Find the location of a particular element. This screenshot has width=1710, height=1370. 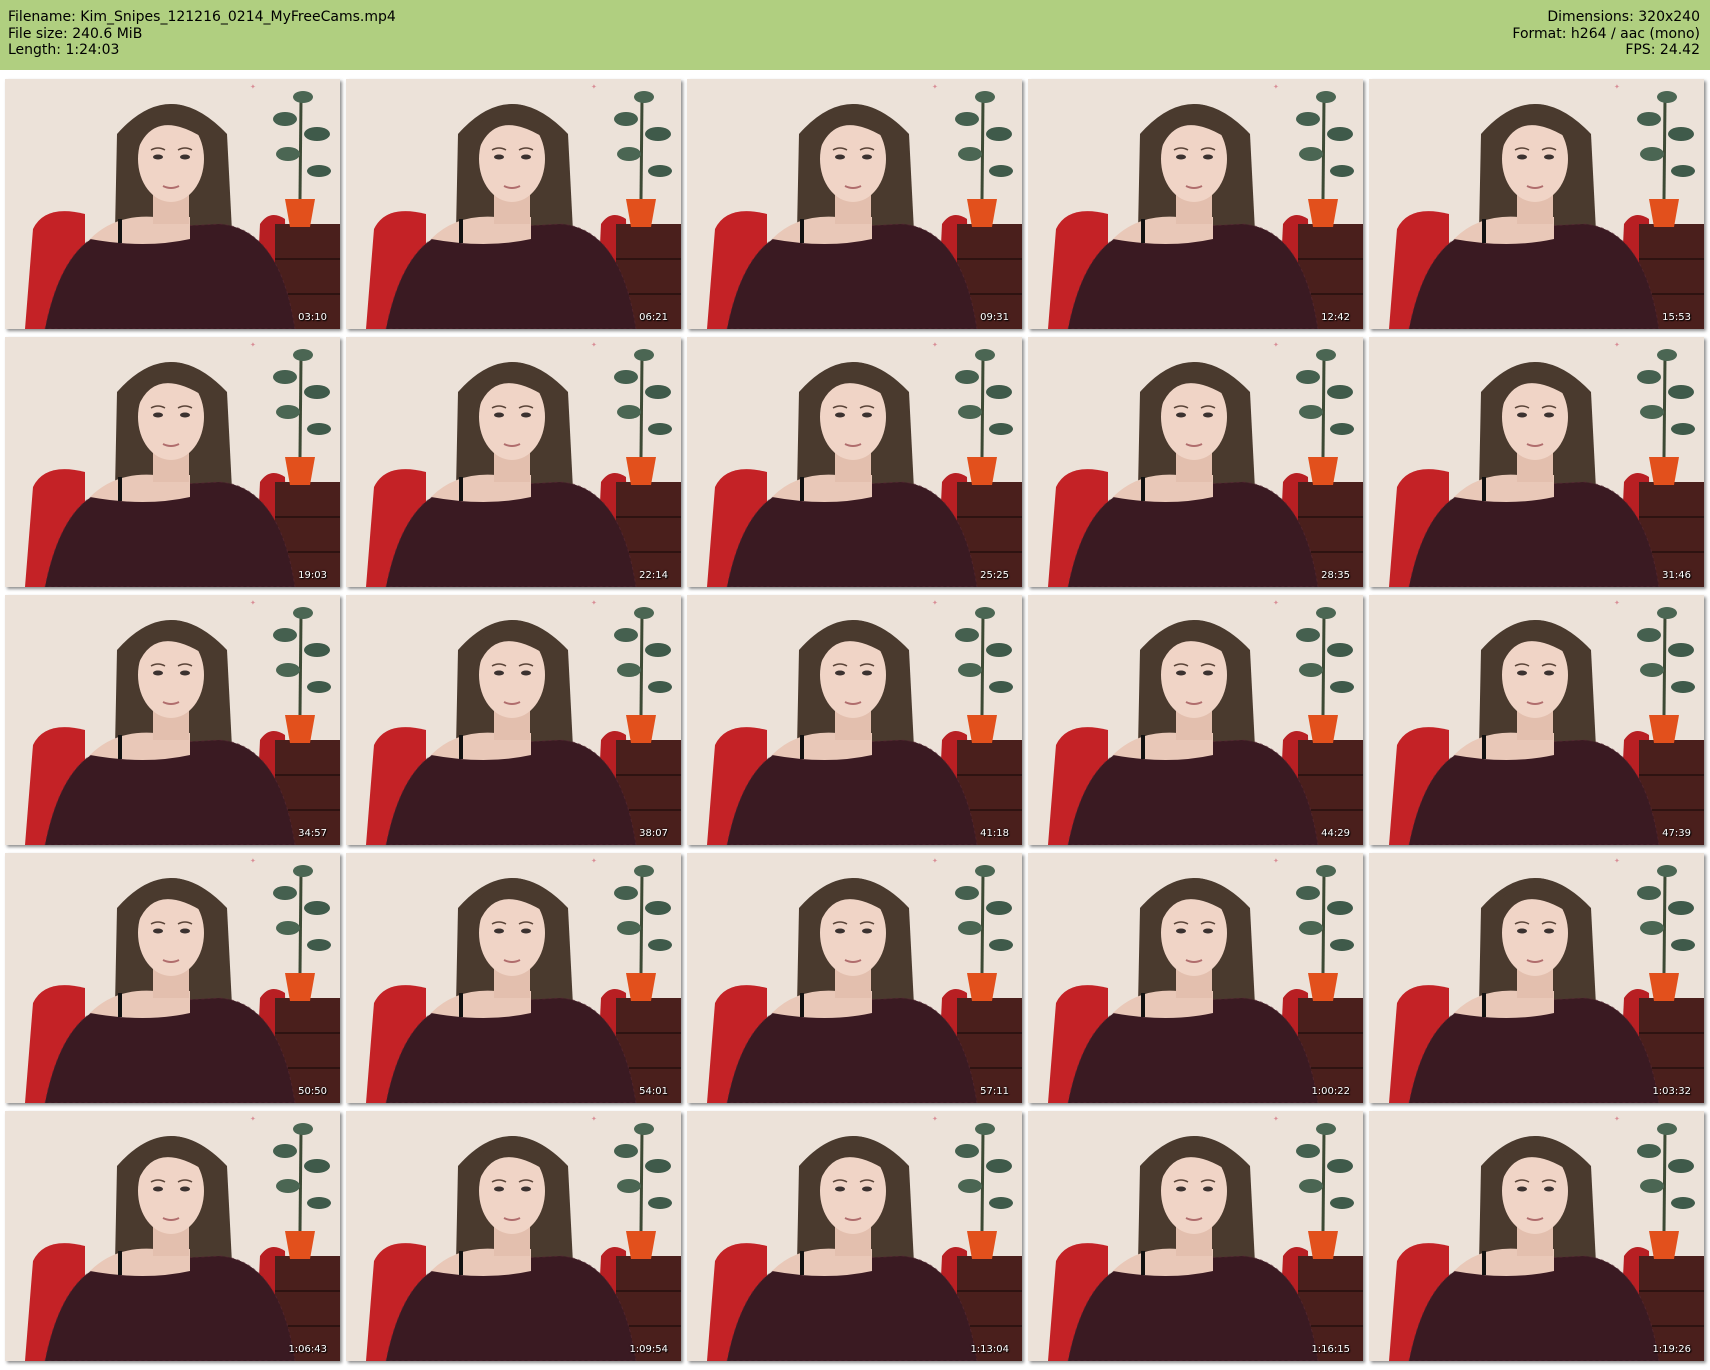

thumbnail: ✦ 50:50 is located at coordinates (172, 978).